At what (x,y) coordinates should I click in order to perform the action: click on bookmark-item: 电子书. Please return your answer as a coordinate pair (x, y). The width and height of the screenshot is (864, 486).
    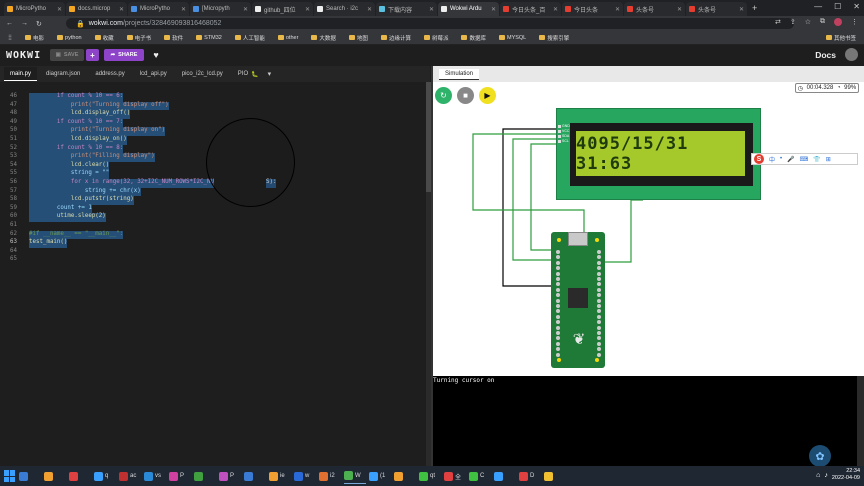
    Looking at the image, I should click on (138, 38).